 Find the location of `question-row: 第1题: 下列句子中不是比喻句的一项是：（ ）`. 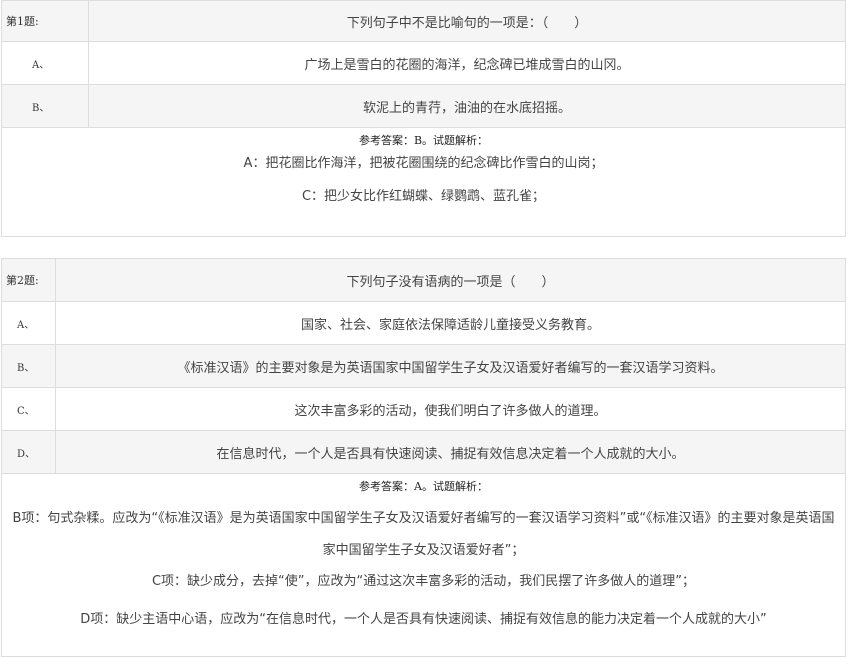

question-row: 第1题: 下列句子中不是比喻句的一项是：（ ） is located at coordinates (423, 21).